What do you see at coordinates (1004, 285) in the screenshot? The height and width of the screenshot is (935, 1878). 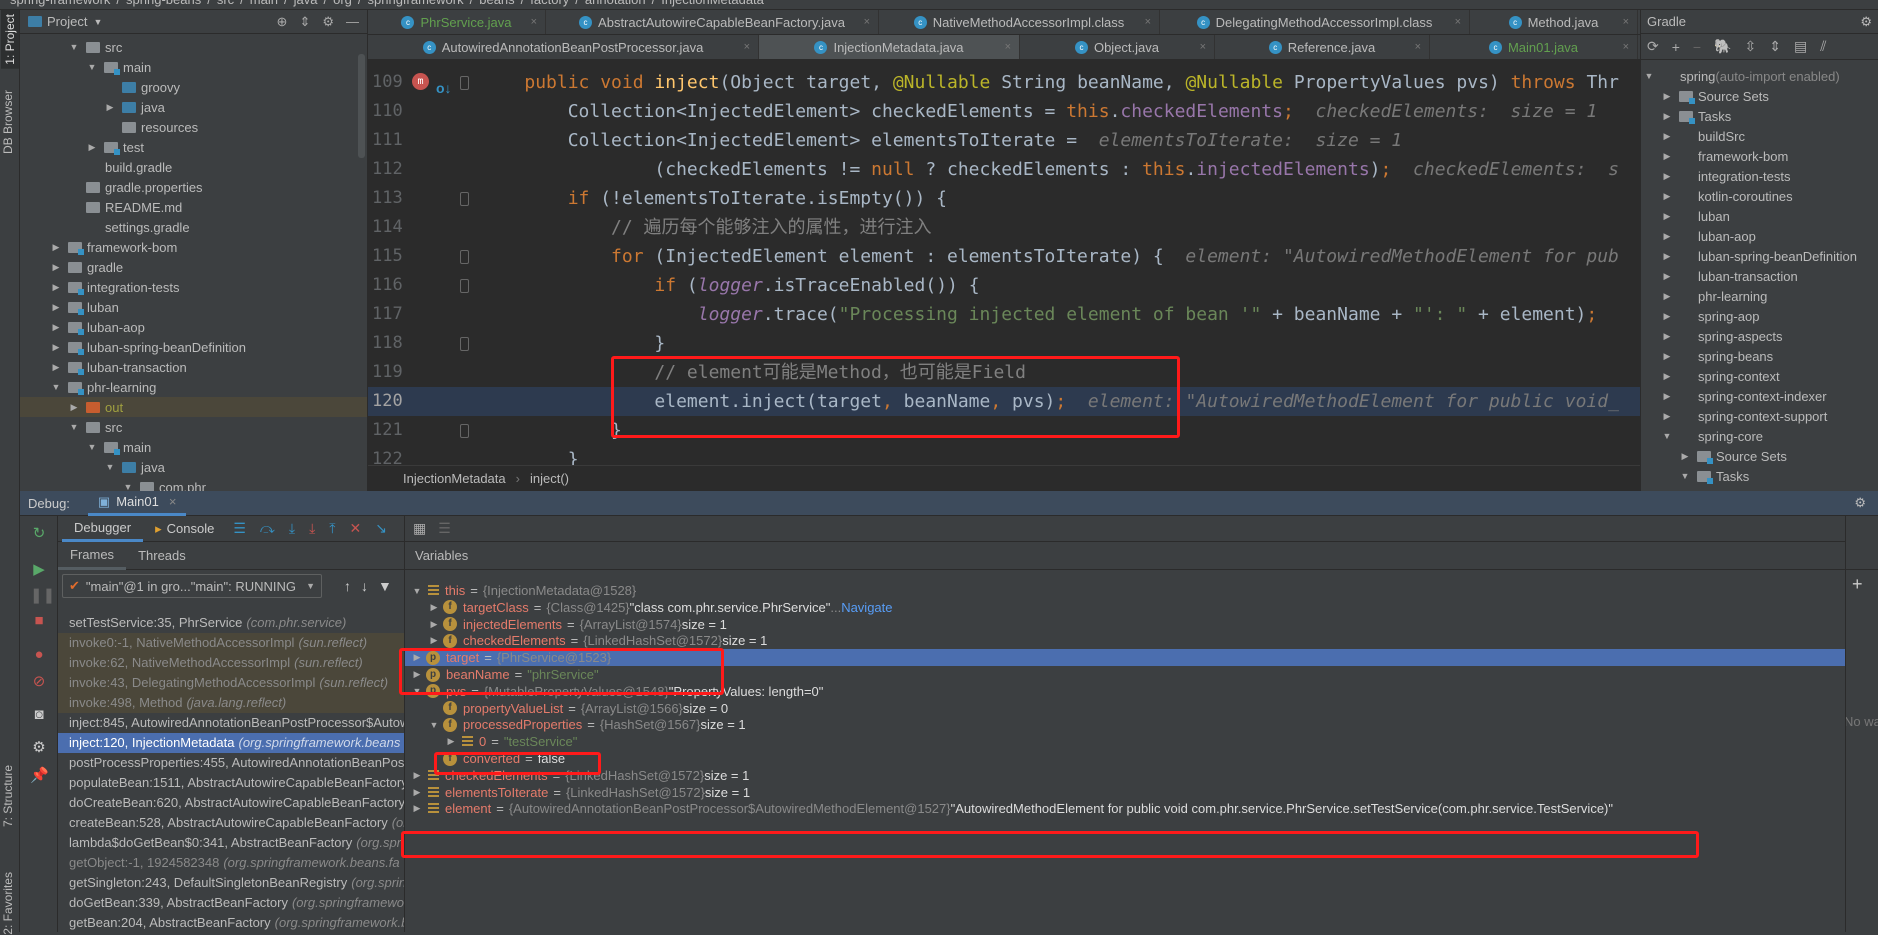 I see `code-line: 116 if (logger.isTraceEnabled()) {` at bounding box center [1004, 285].